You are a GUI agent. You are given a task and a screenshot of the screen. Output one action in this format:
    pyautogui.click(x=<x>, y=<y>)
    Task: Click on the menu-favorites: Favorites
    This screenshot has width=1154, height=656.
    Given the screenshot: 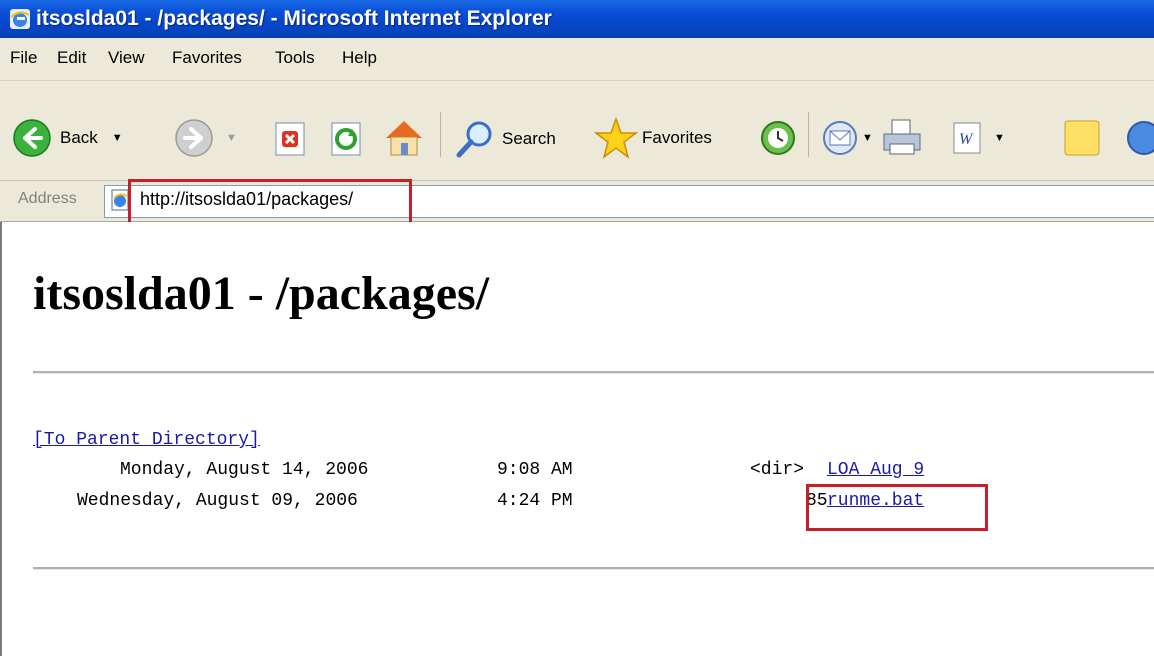 What is the action you would take?
    pyautogui.click(x=207, y=58)
    